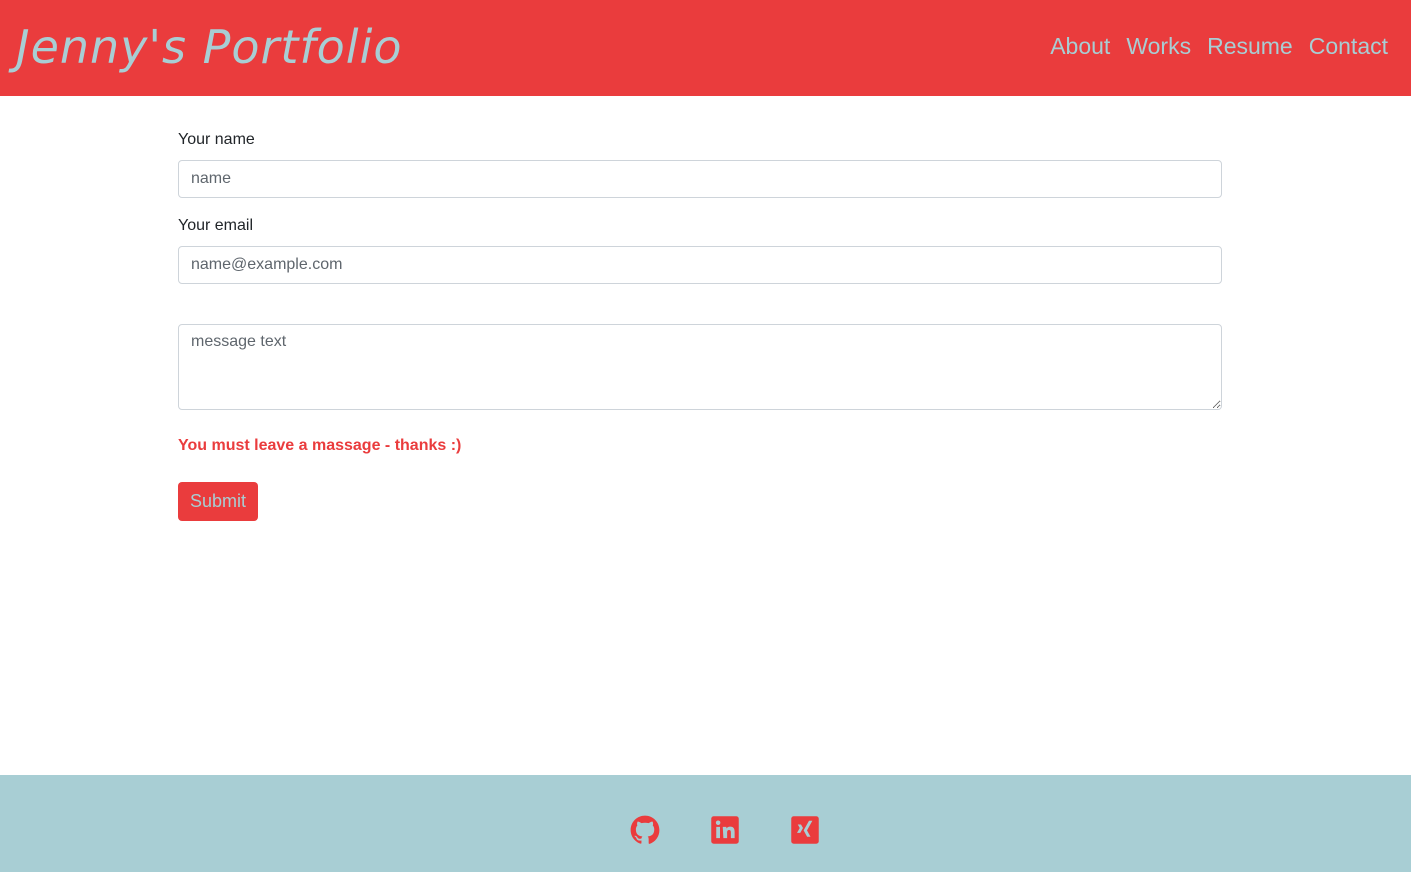 The width and height of the screenshot is (1411, 872). What do you see at coordinates (705, 830) in the screenshot?
I see `social-links` at bounding box center [705, 830].